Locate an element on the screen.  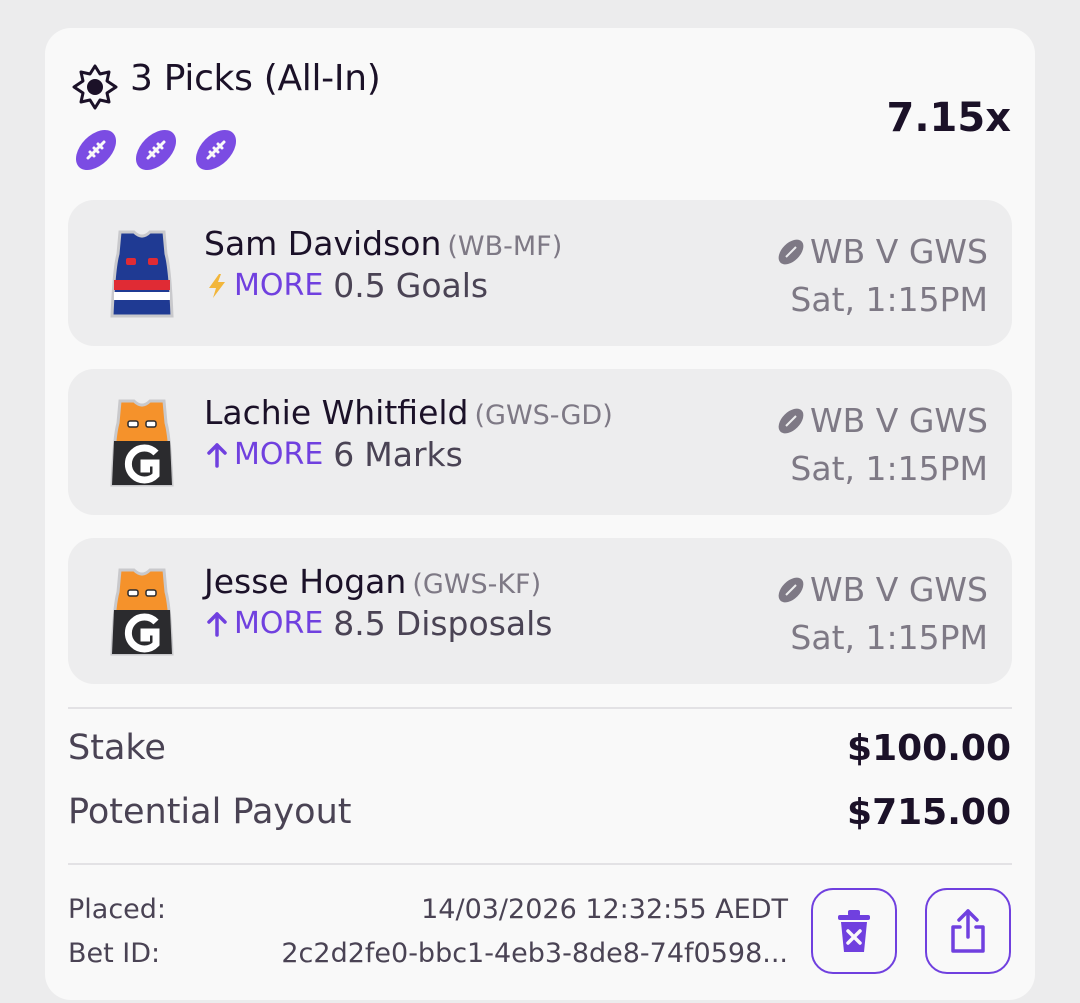
stat-line: MORE 0.5 Goals is located at coordinates (346, 285).